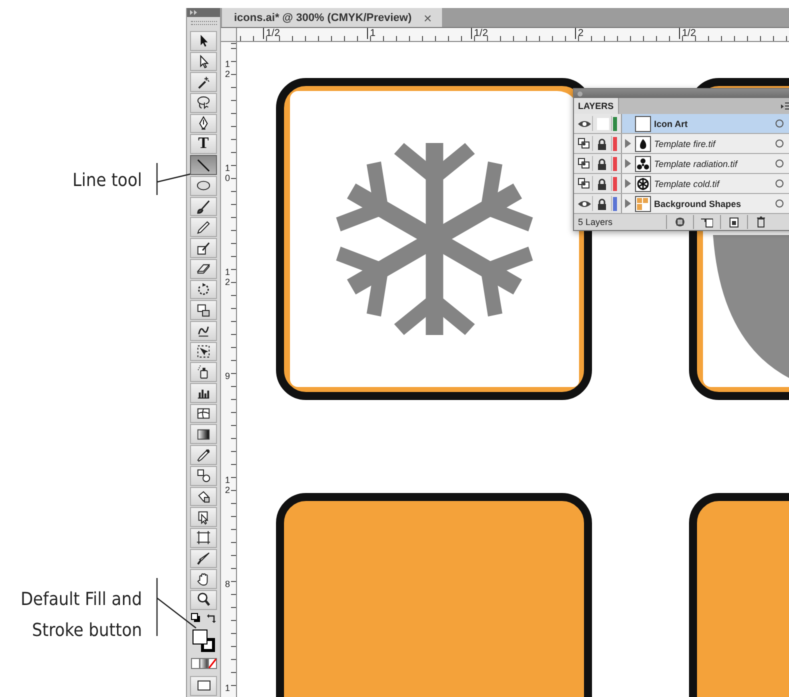 This screenshot has height=697, width=789. I want to click on line-icon, so click(203, 165).